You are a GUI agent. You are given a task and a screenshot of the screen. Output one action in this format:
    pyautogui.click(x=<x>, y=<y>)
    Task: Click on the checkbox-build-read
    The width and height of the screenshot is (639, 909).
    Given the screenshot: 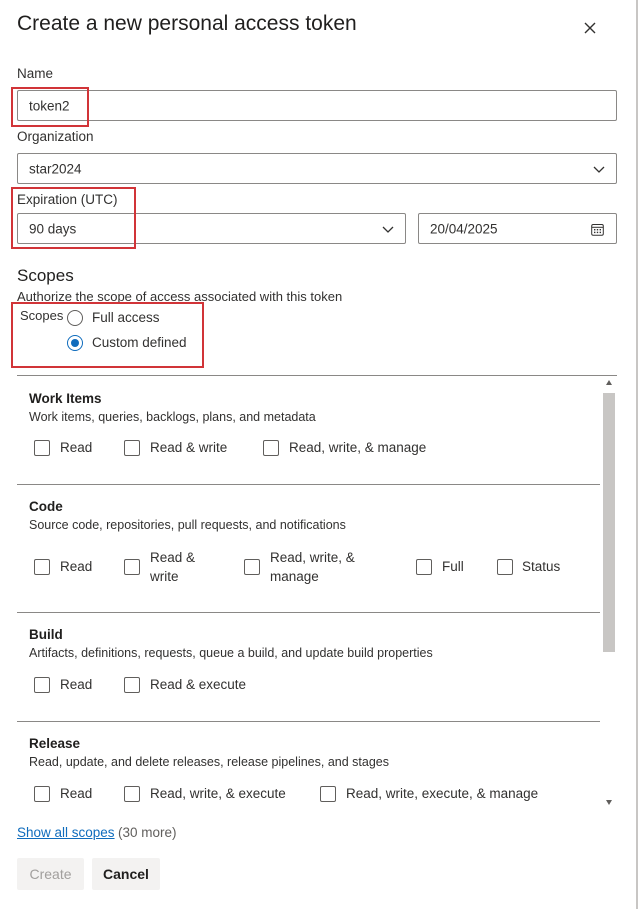 What is the action you would take?
    pyautogui.click(x=42, y=685)
    